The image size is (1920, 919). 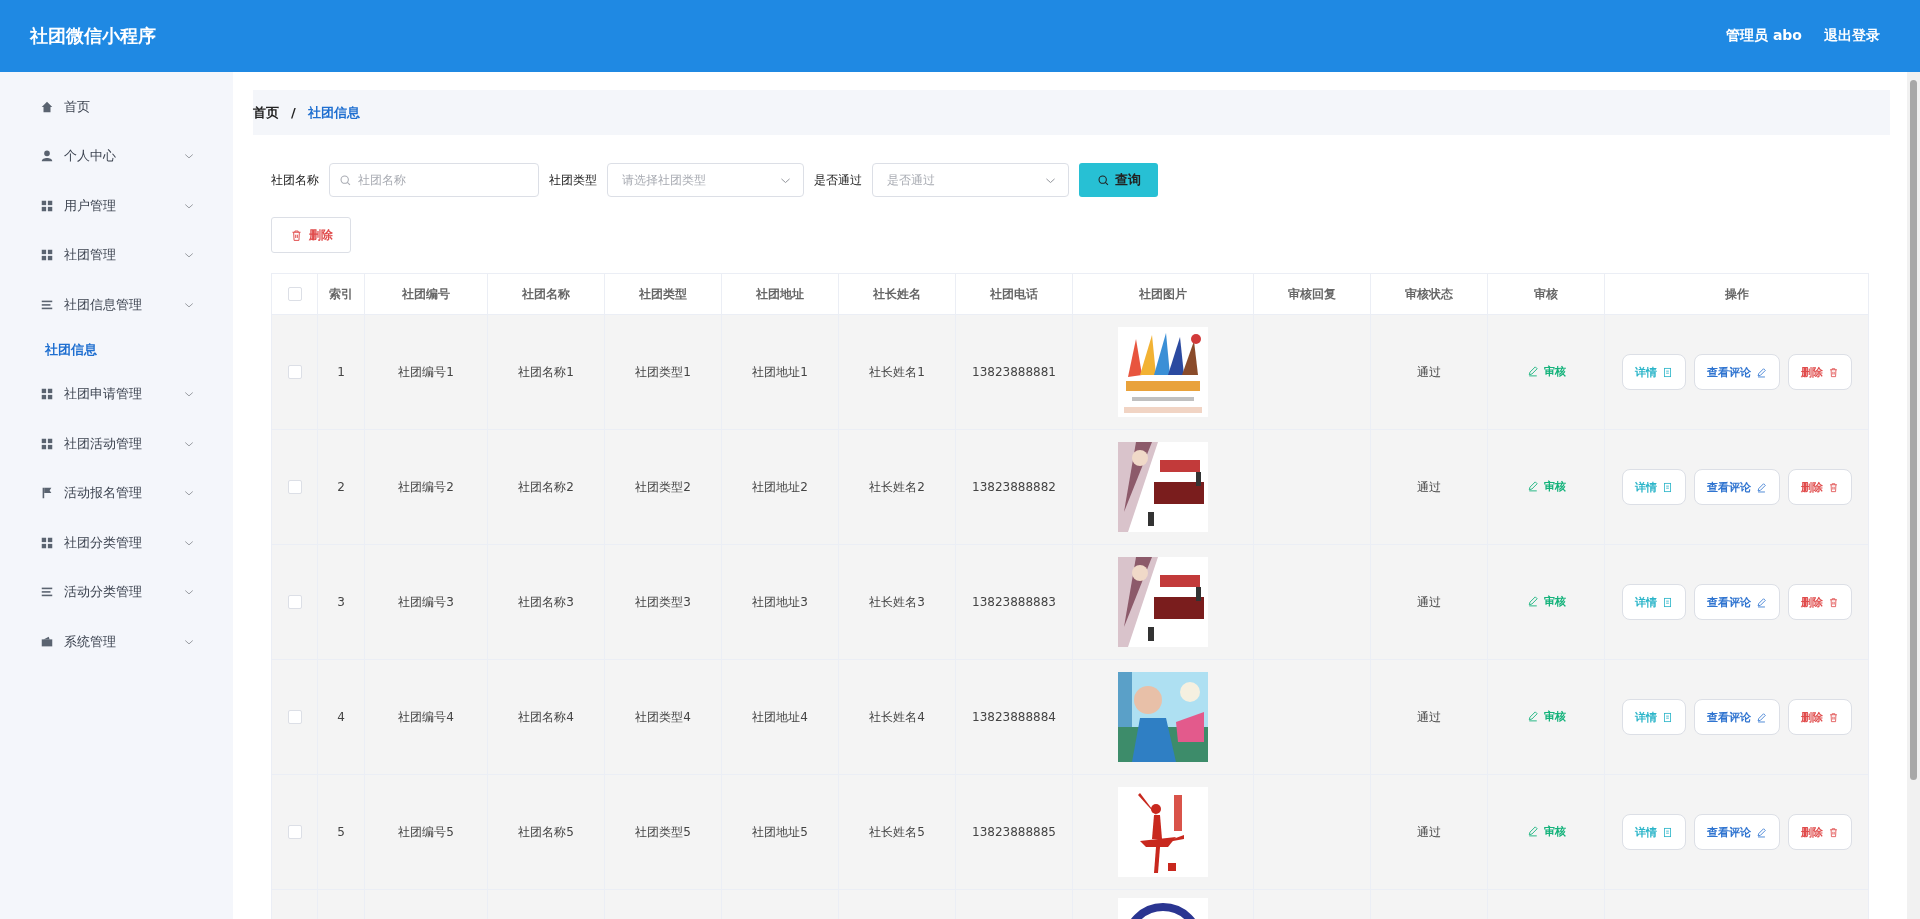 What do you see at coordinates (116, 255) in the screenshot?
I see `sidebar-item: 社团管理` at bounding box center [116, 255].